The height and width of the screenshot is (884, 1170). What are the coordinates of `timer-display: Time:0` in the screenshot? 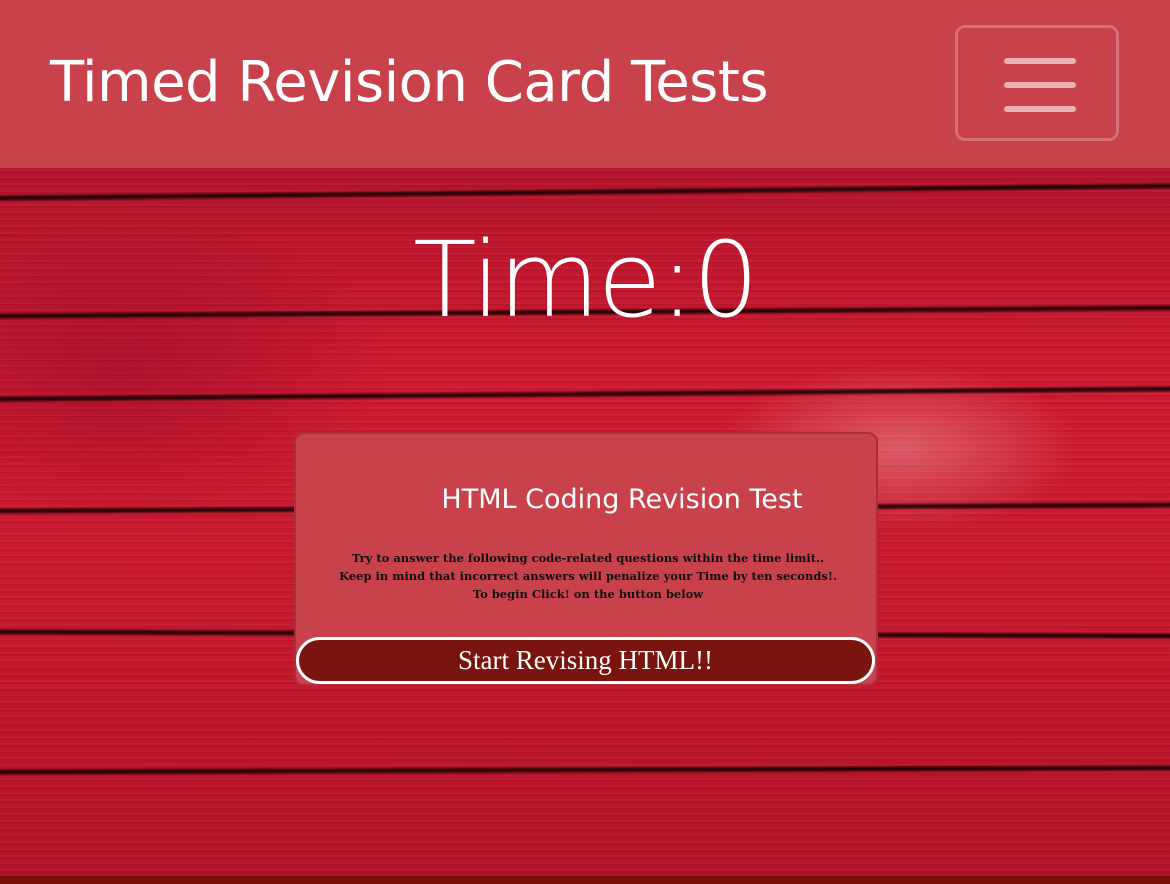 It's located at (585, 280).